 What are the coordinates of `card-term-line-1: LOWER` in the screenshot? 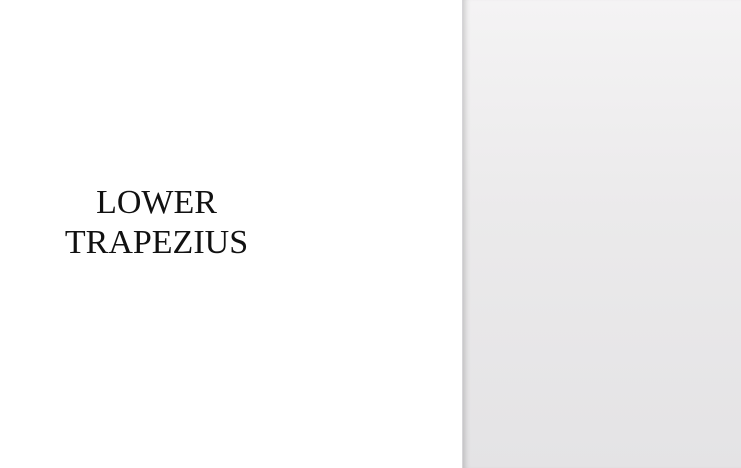 It's located at (156, 202).